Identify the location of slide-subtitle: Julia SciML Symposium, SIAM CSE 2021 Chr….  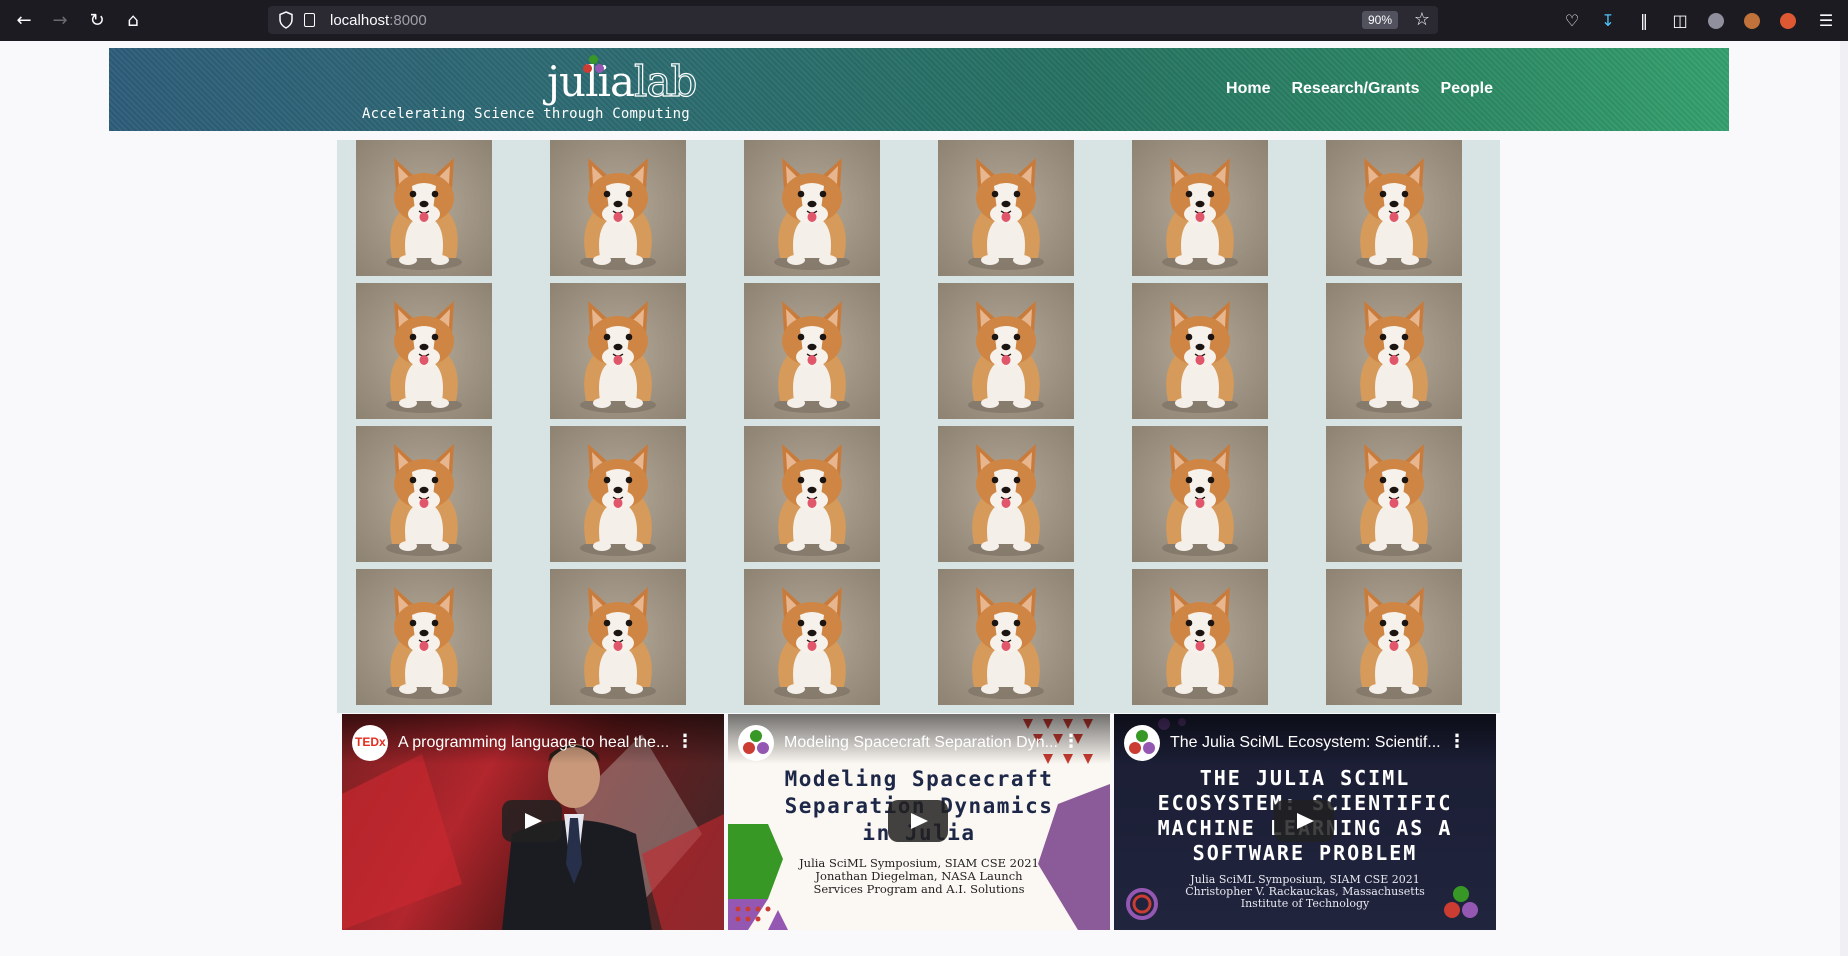
(1305, 892).